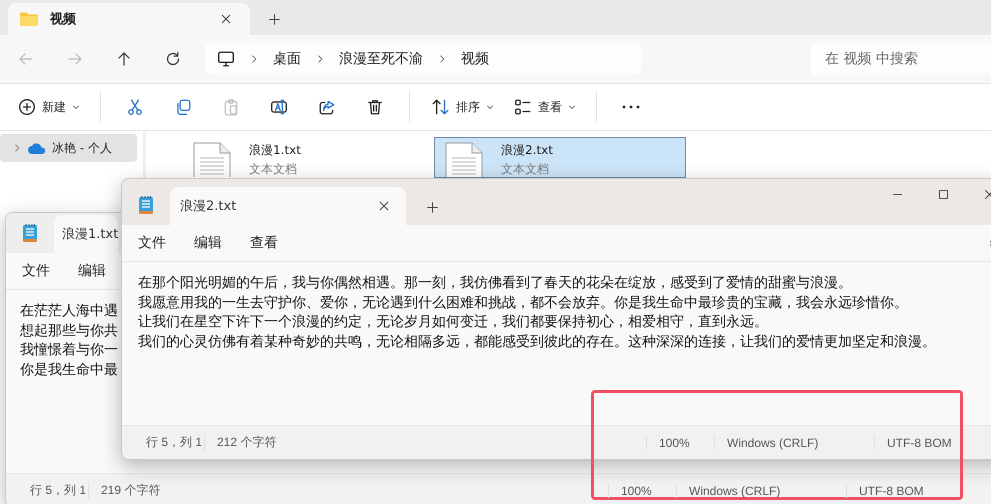  I want to click on text-line: 我们的心灵仿佛有着某种奇妙的共鸣，无论相隔多远，都能感受到彼此的存在。这种深深的连接，让我们的爱情更加坚定和浪漫。, so click(537, 342).